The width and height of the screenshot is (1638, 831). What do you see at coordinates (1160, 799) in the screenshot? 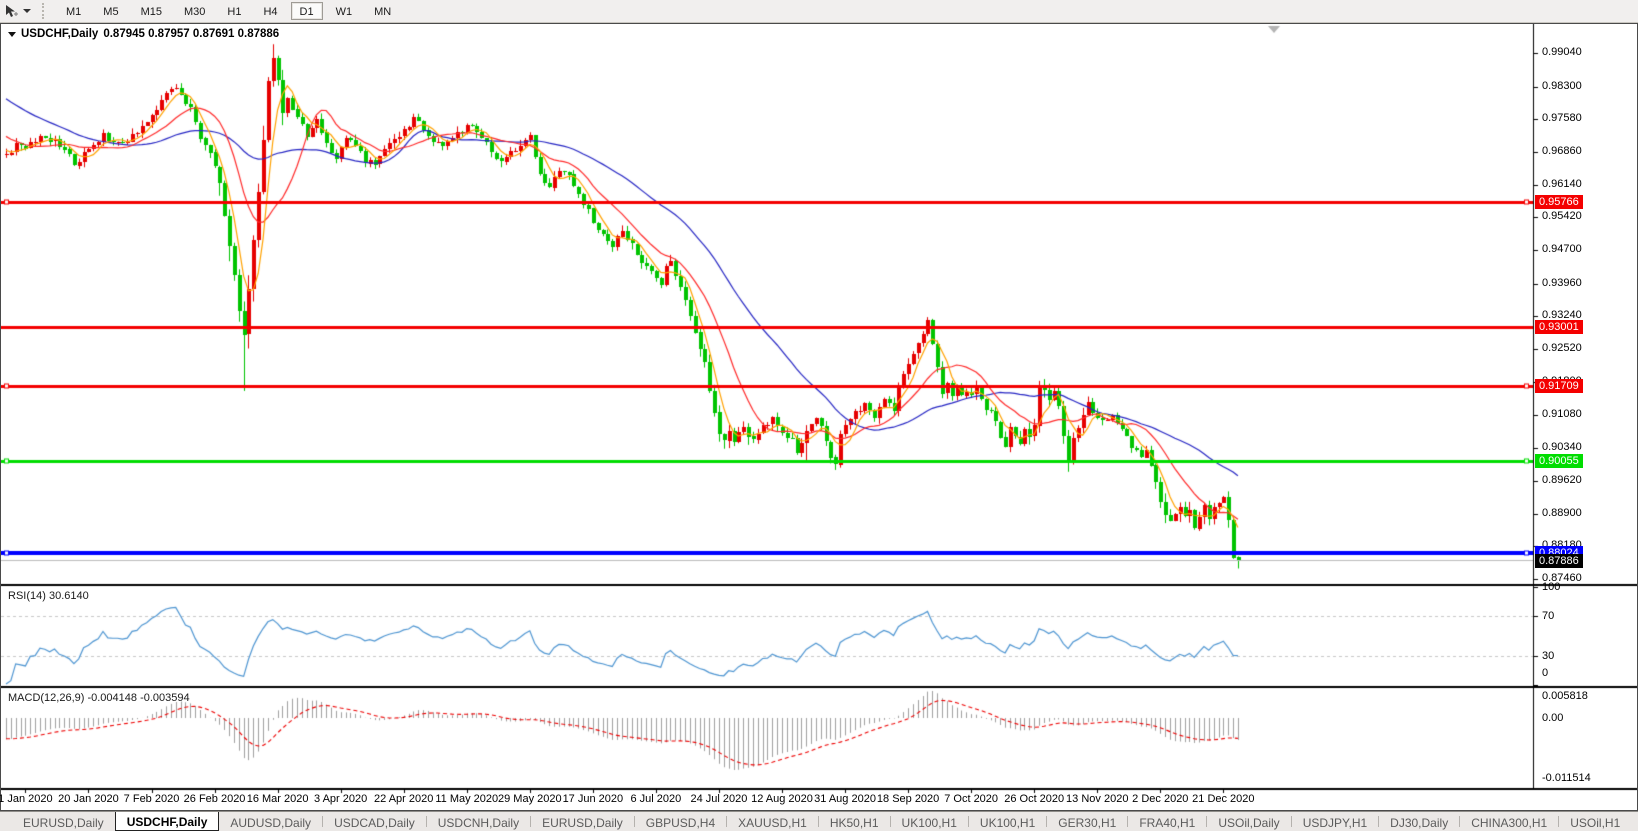
I see `date-tick-label: 2 Dec 2020` at bounding box center [1160, 799].